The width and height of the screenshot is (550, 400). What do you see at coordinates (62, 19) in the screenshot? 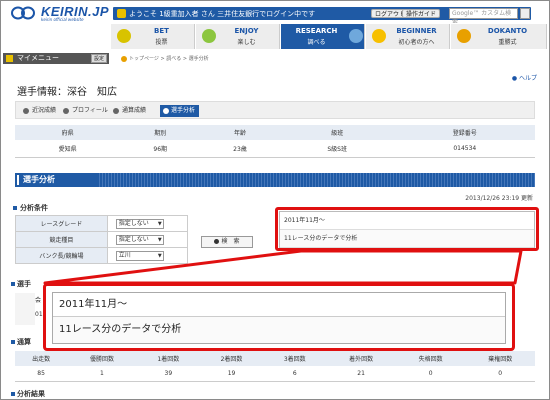
I see `logo-subtitle: keirin official website` at bounding box center [62, 19].